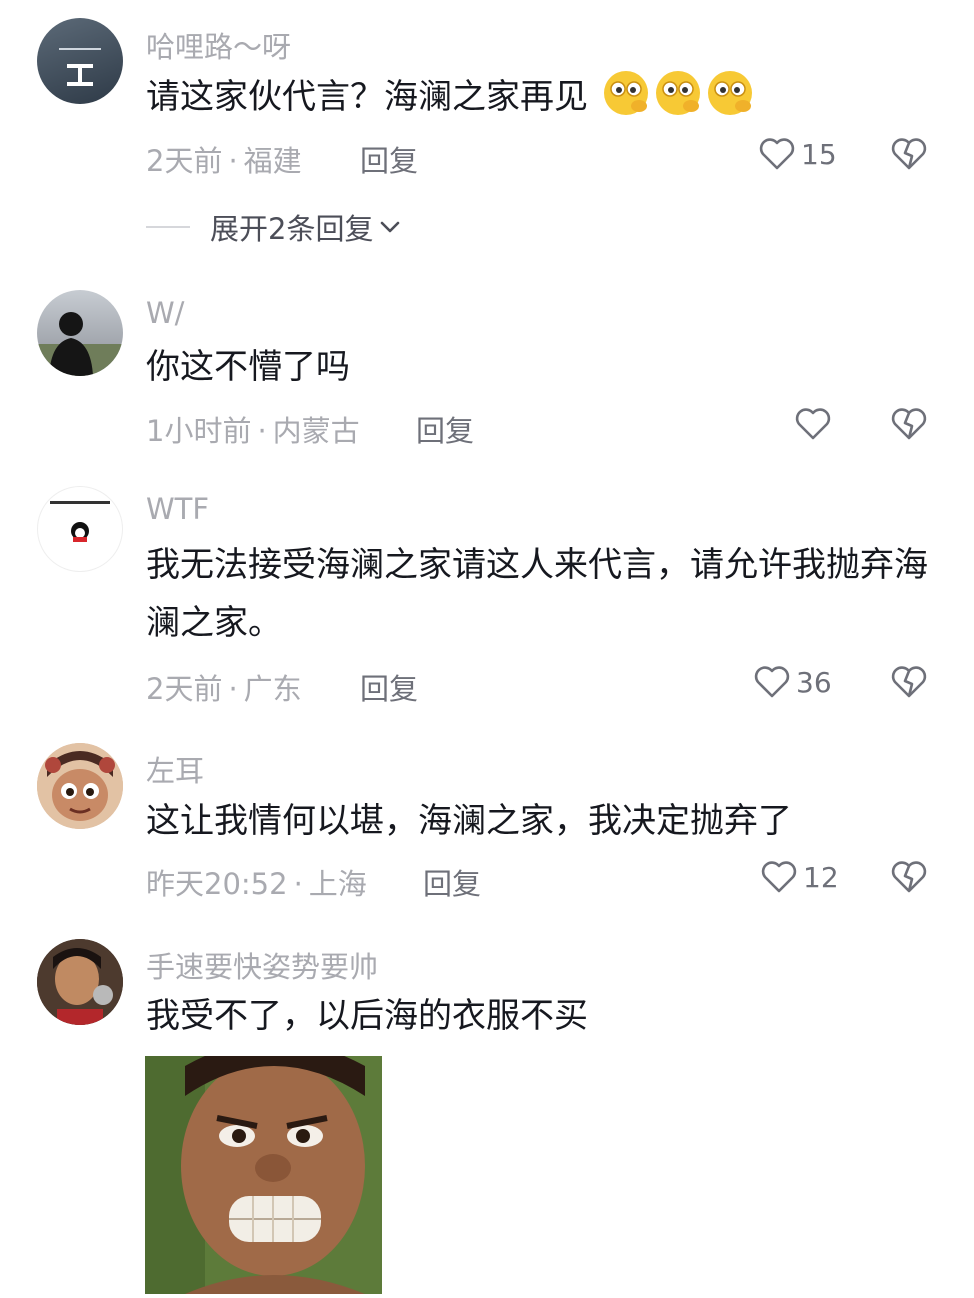 Image resolution: width=974 pixels, height=1298 pixels. I want to click on comment-text: 你这不懵了吗, so click(248, 367).